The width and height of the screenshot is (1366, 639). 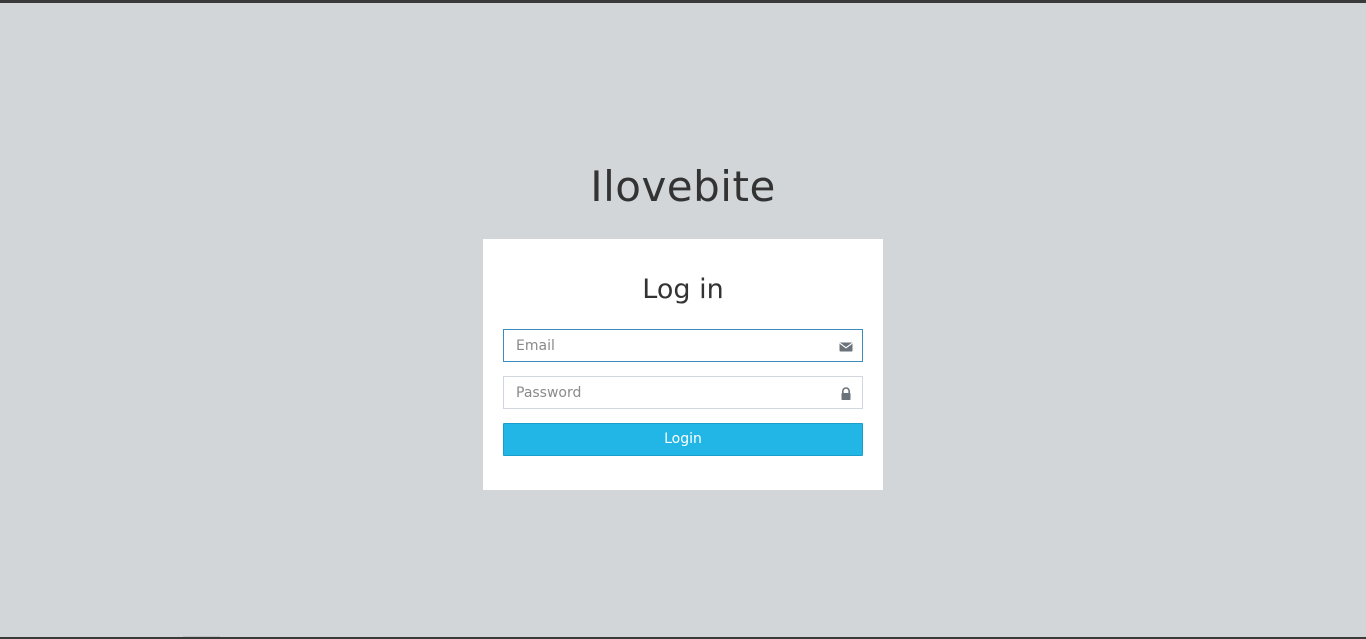 What do you see at coordinates (683, 289) in the screenshot?
I see `login-box-title: Log in` at bounding box center [683, 289].